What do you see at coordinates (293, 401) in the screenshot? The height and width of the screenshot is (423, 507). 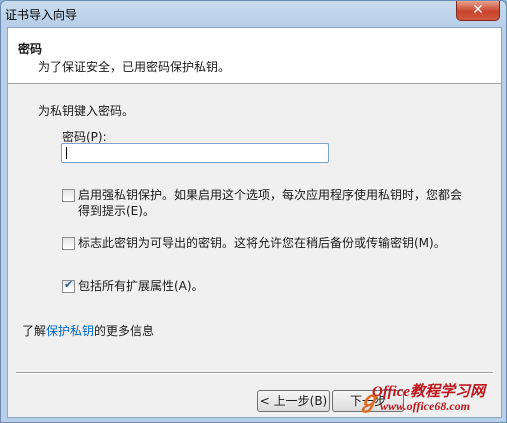 I see `back-button: < 上一步(B)` at bounding box center [293, 401].